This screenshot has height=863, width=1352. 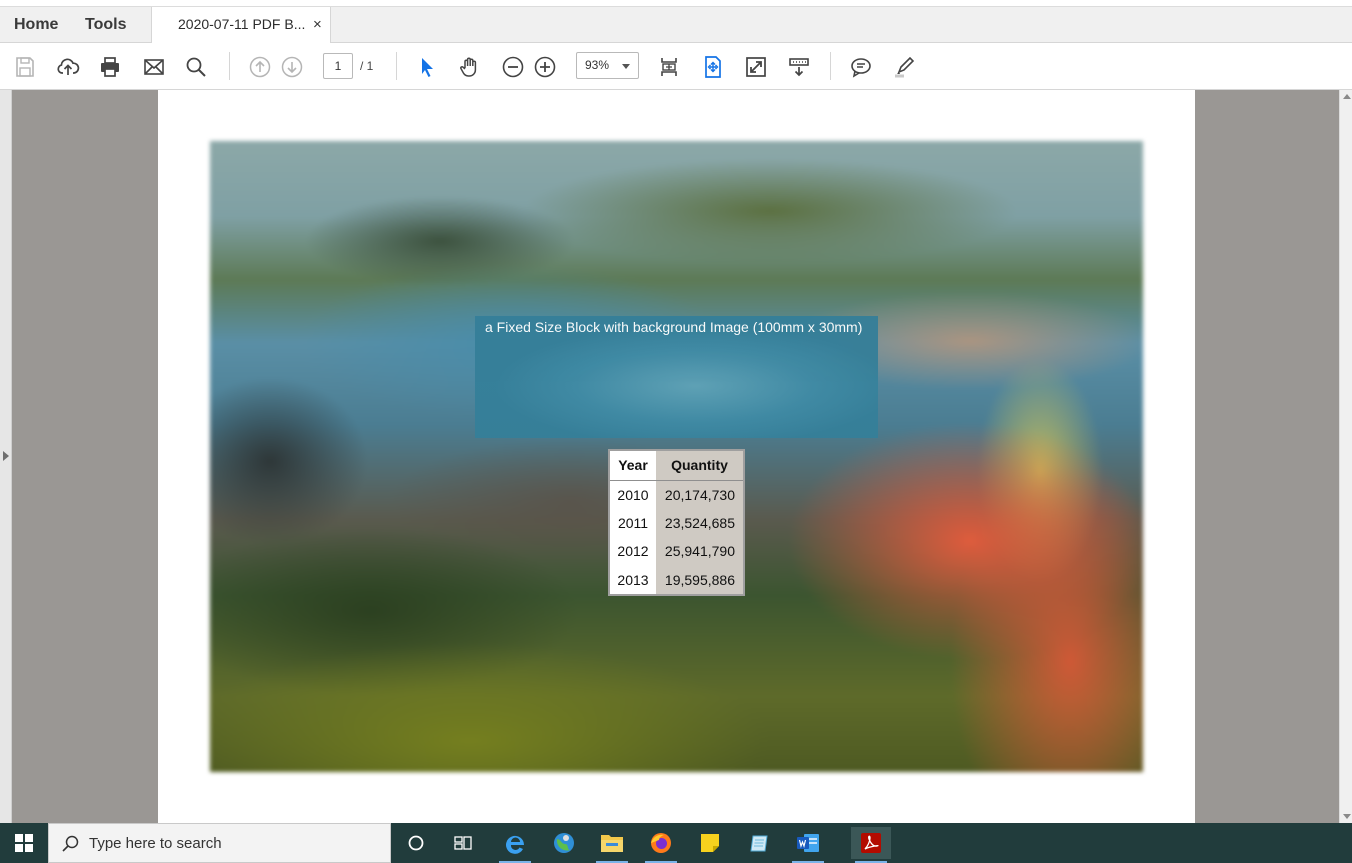 What do you see at coordinates (808, 845) in the screenshot?
I see `word-icon` at bounding box center [808, 845].